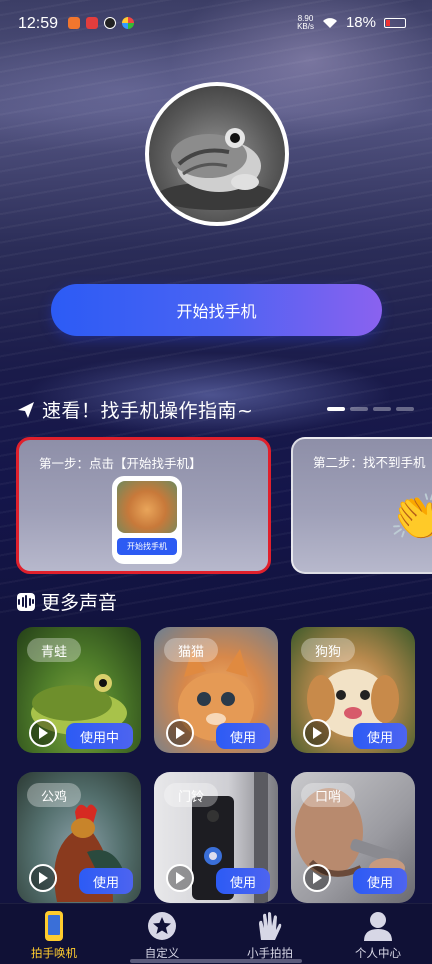 The height and width of the screenshot is (964, 432). Describe the element at coordinates (216, 961) in the screenshot. I see `home-indicator` at that location.